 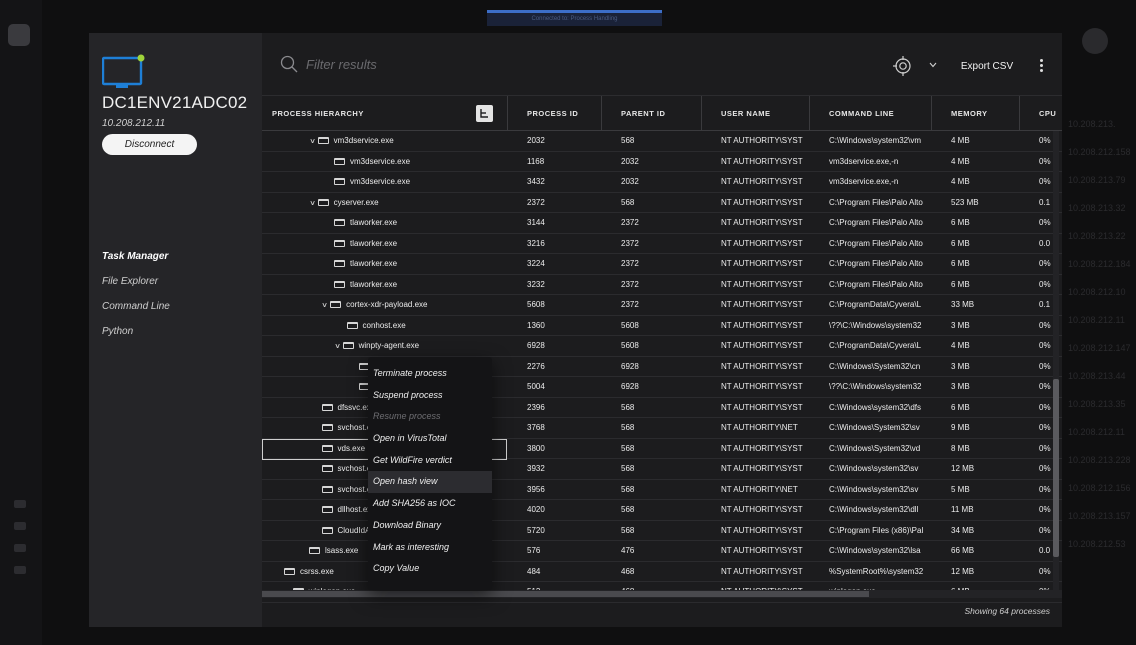 I want to click on column-header: CPU, so click(x=1047, y=113).